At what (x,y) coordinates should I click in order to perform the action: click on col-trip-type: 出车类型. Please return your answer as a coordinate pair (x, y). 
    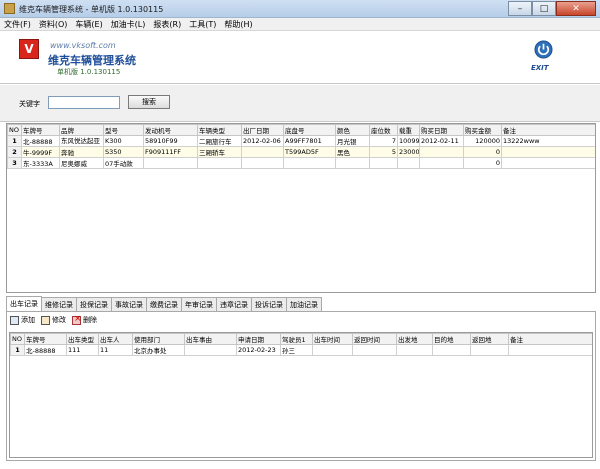
    Looking at the image, I should click on (82, 339).